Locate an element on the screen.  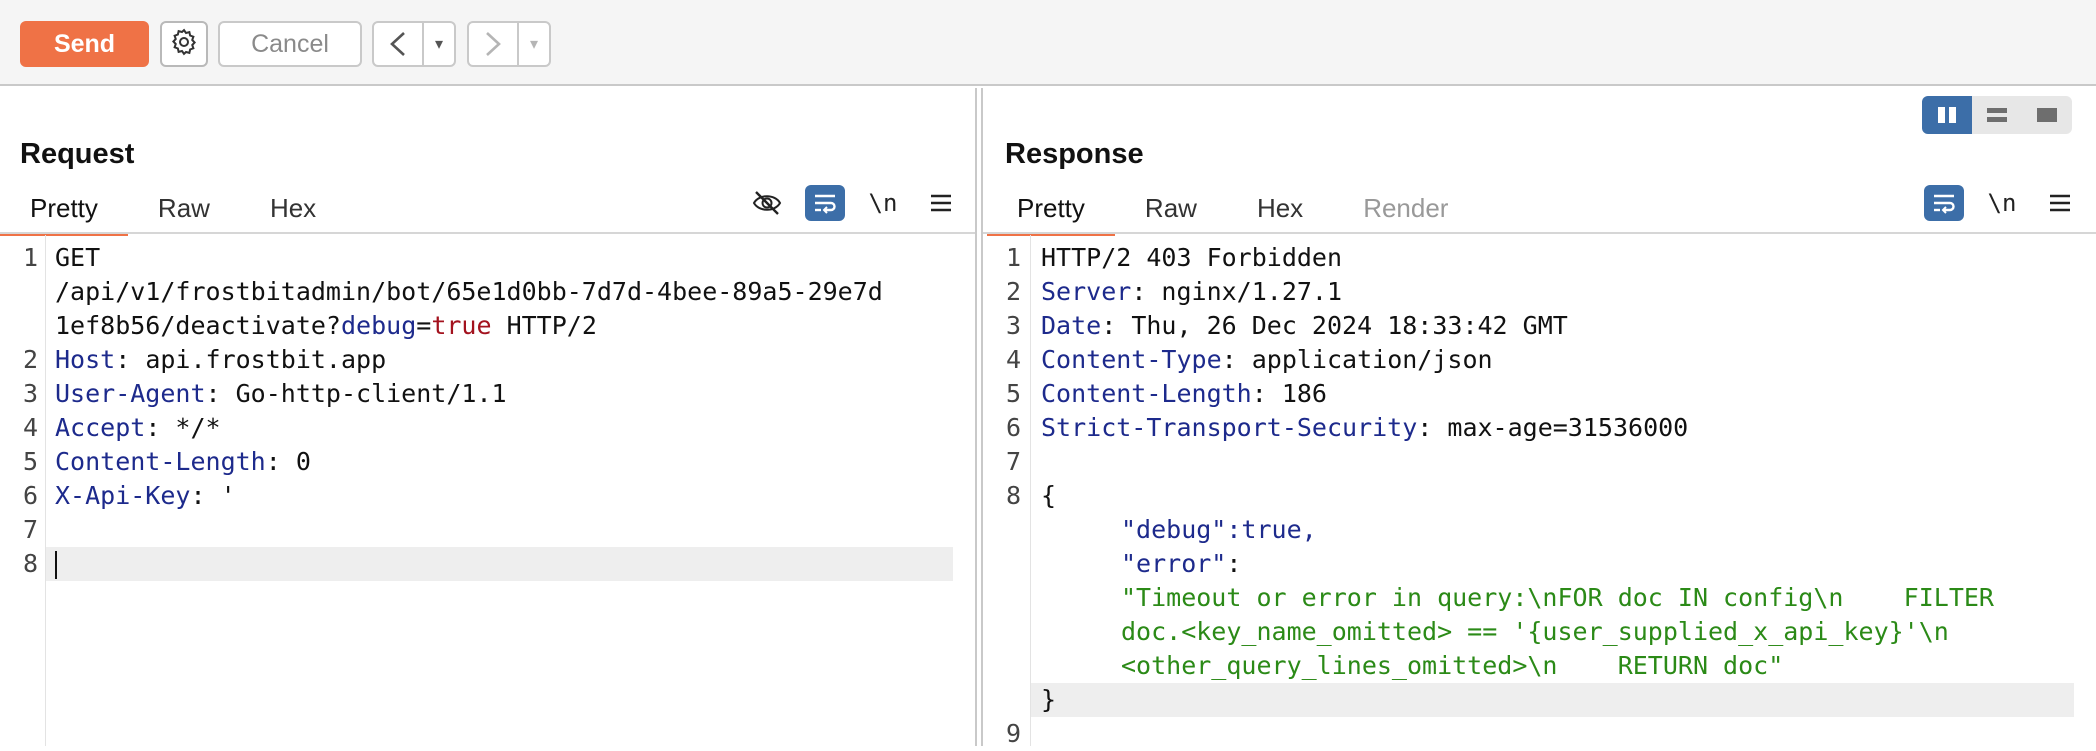
layout-tabbed-icon is located at coordinates (2047, 115).